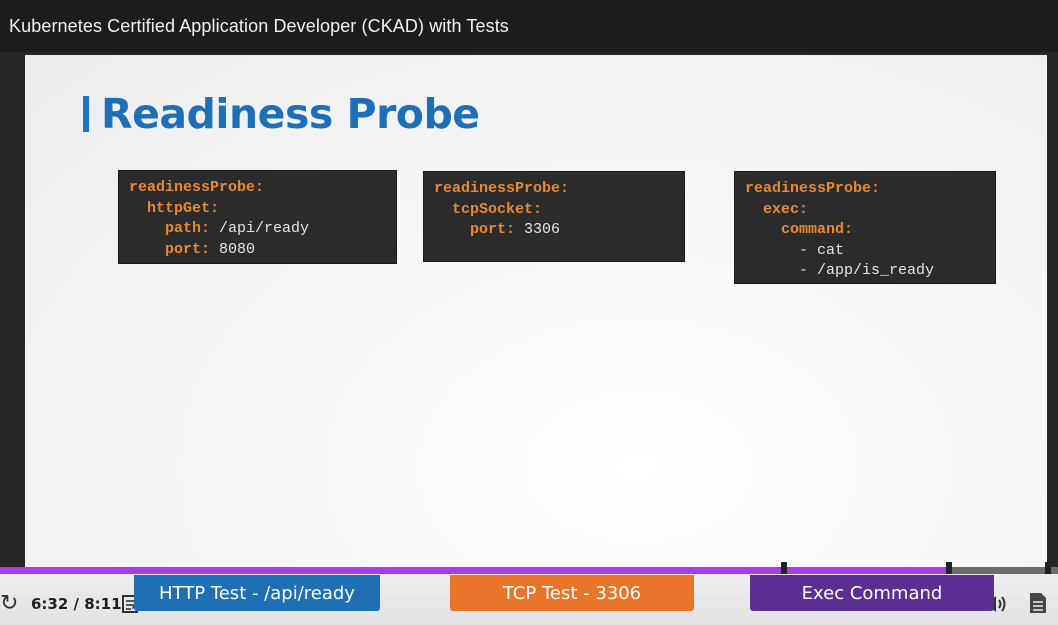 The image size is (1058, 625). Describe the element at coordinates (473, 570) in the screenshot. I see `progress-fill` at that location.